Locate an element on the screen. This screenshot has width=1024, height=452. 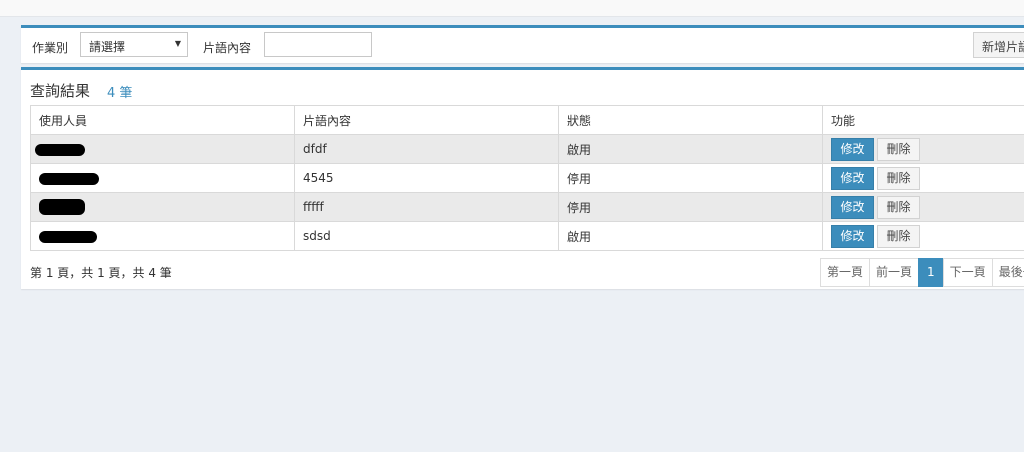
table-row: dfdf 啟用 修改 刪除 is located at coordinates (527, 149).